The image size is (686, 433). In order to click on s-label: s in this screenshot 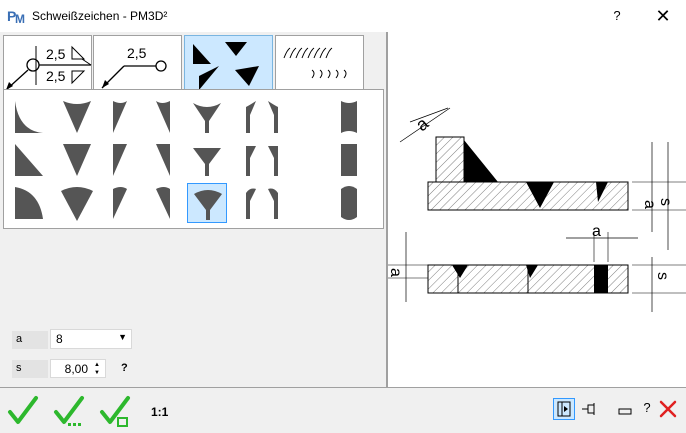, I will do `click(30, 369)`.